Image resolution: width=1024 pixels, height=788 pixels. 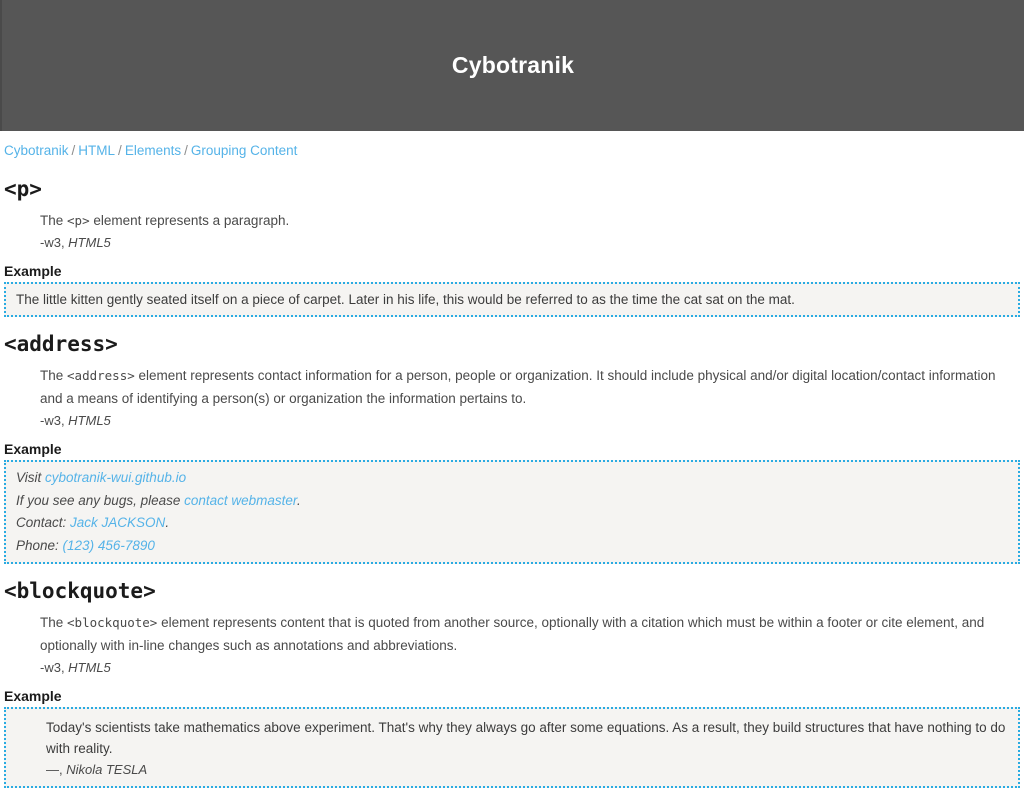 What do you see at coordinates (100, 500) in the screenshot?
I see `address-lead: If you see any bugs, please` at bounding box center [100, 500].